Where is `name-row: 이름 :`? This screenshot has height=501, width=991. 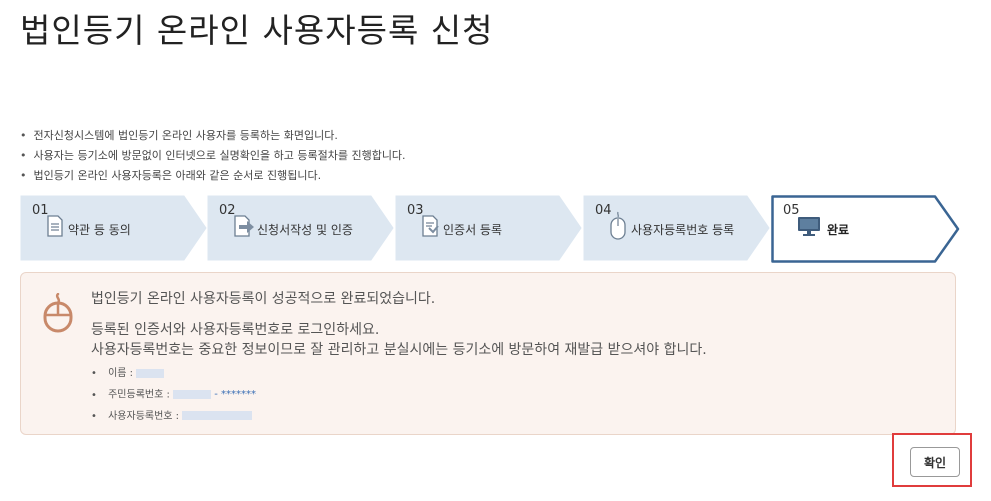
name-row: 이름 : is located at coordinates (173, 373).